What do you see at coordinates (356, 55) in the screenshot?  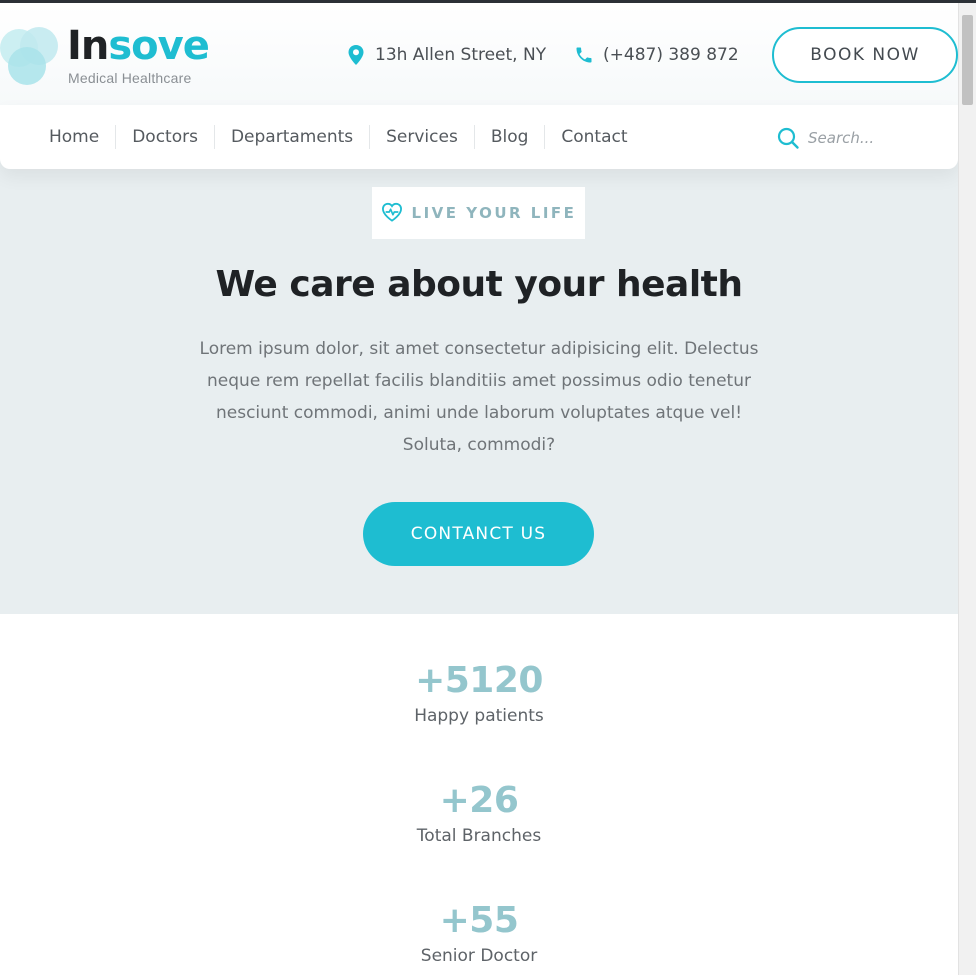 I see `map-pin-icon` at bounding box center [356, 55].